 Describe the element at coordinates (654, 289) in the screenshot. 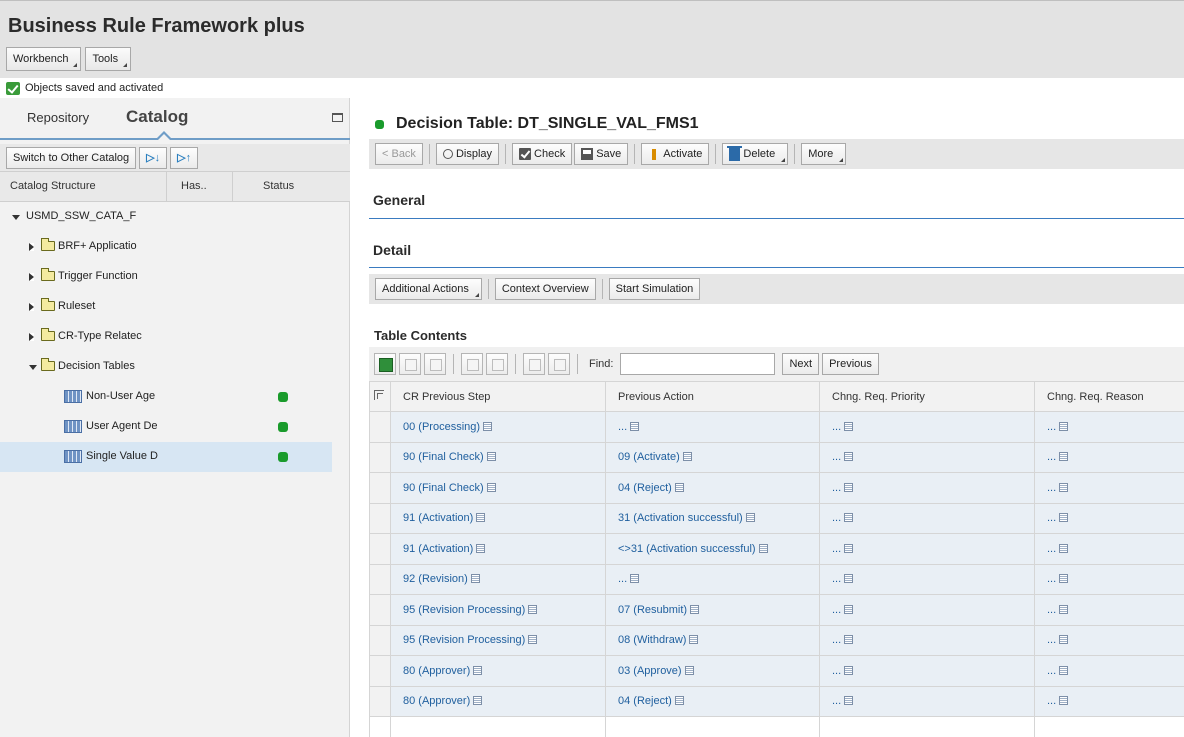

I see `start-simulation-button: Start Simulation` at that location.